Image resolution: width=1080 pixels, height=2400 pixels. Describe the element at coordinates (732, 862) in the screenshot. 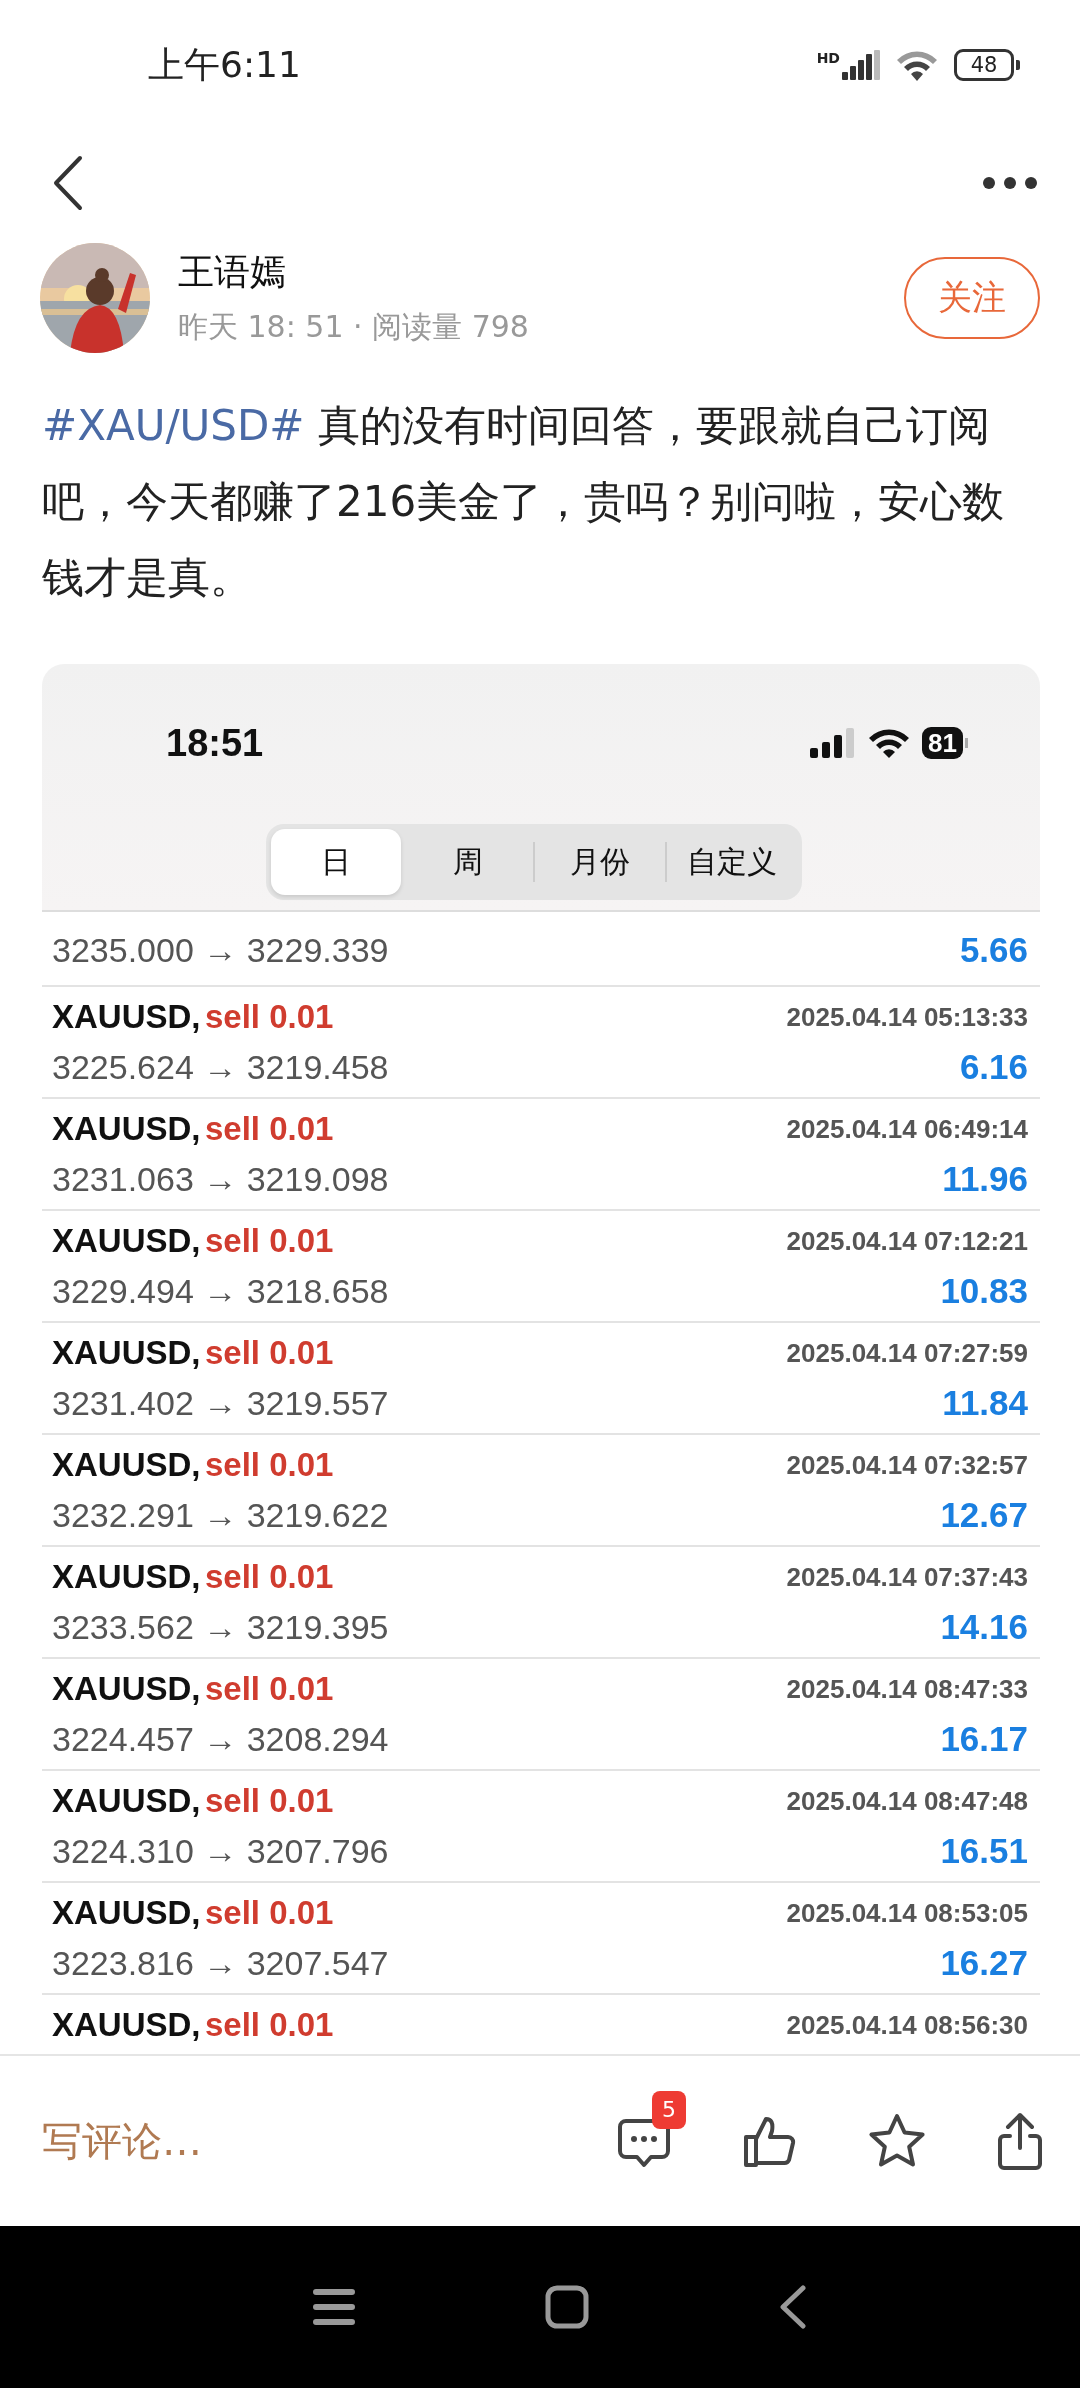

I see `period-tab: 自定义` at that location.